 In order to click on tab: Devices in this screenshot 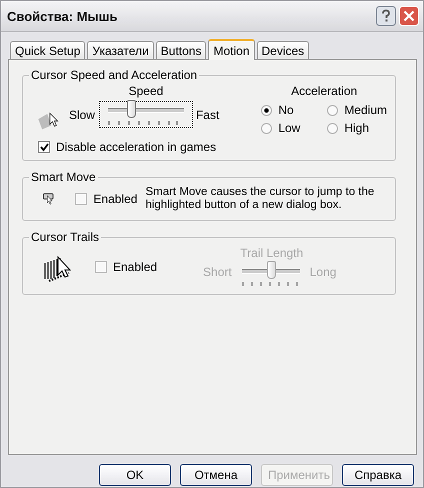, I will do `click(283, 50)`.